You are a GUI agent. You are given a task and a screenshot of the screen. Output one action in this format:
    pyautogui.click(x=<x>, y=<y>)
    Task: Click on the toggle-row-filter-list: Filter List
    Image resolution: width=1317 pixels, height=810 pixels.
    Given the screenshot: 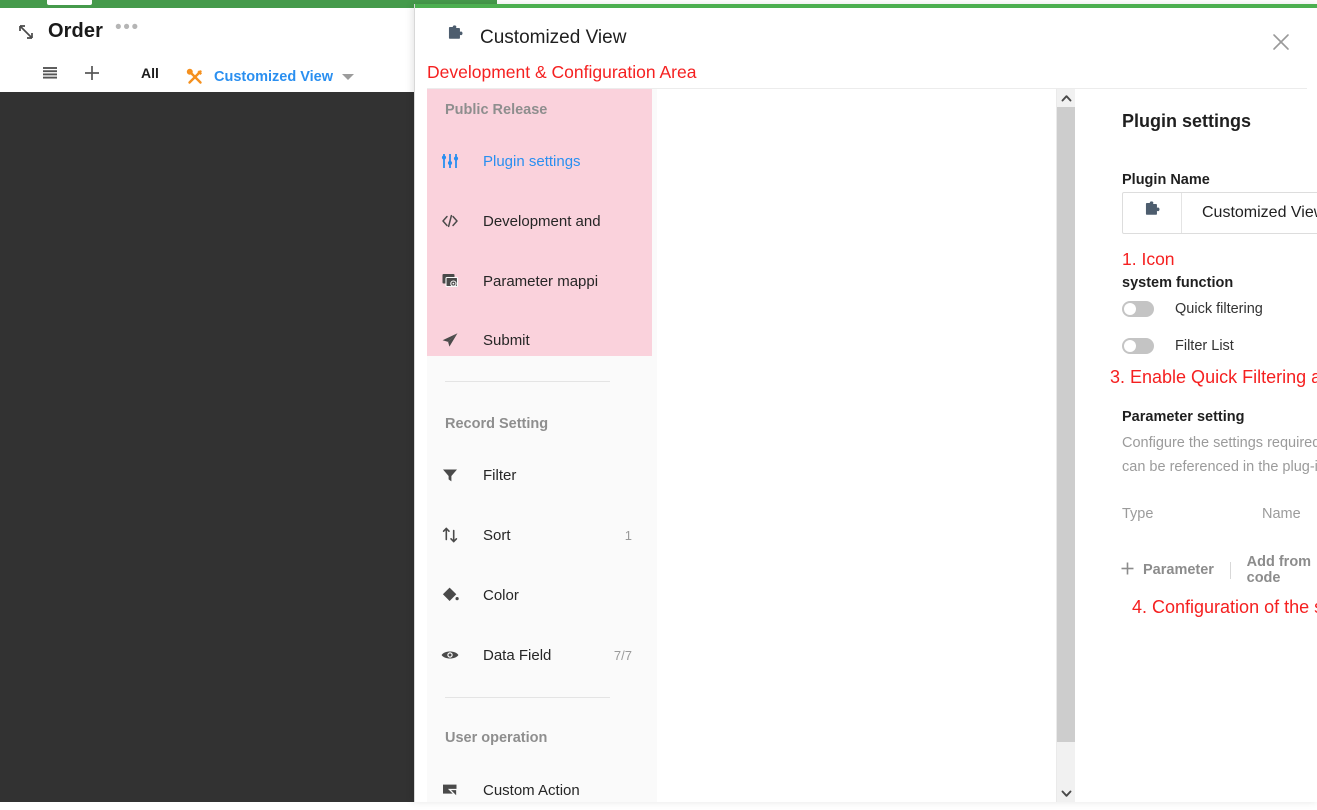 What is the action you would take?
    pyautogui.click(x=1178, y=346)
    